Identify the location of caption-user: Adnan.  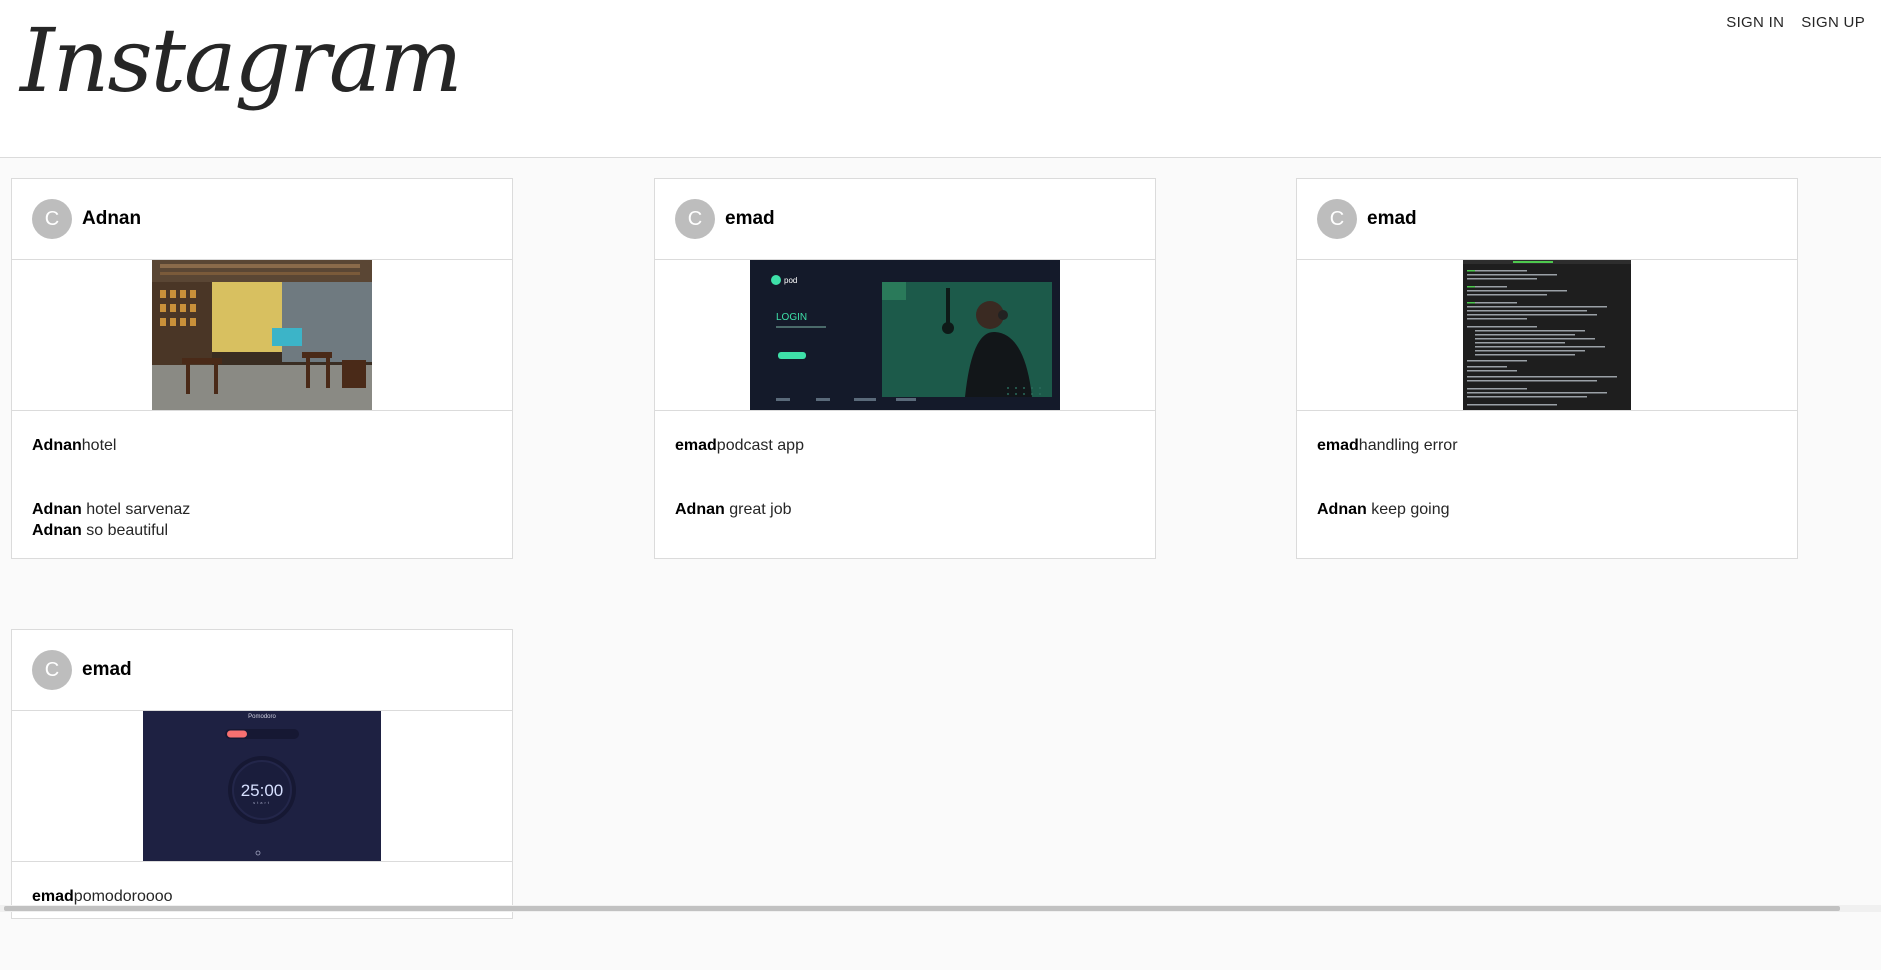
(57, 445).